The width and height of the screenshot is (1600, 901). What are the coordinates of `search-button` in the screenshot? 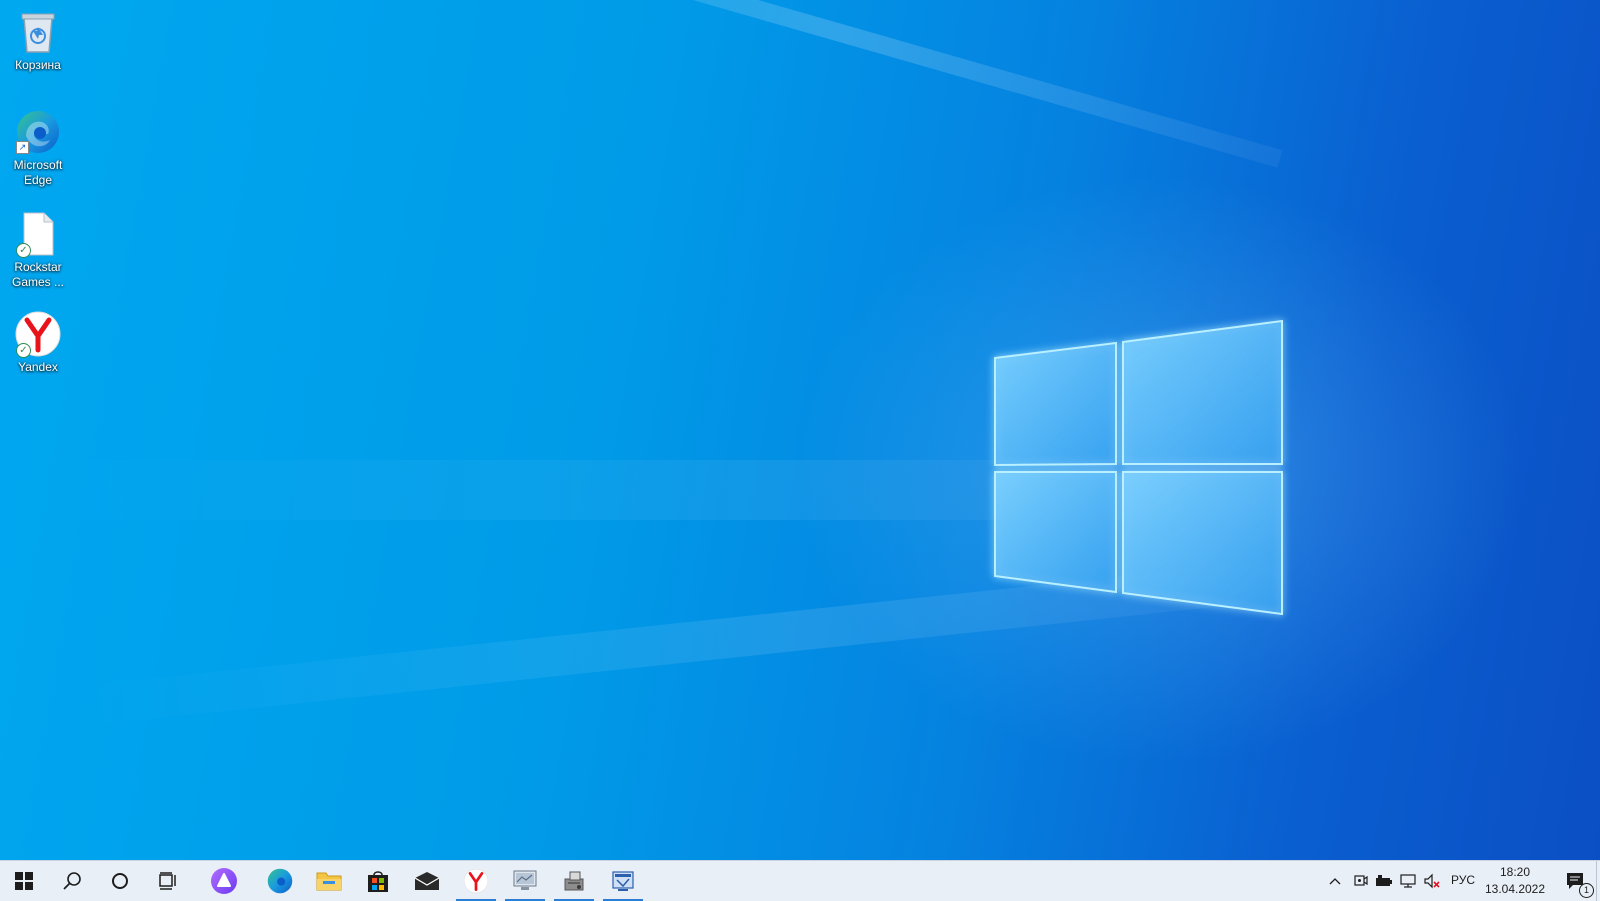 It's located at (72, 881).